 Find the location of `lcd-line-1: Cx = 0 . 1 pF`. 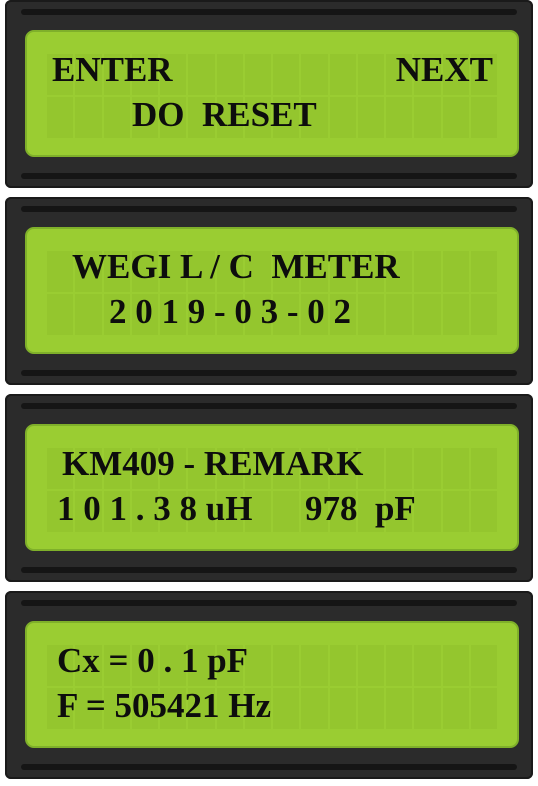

lcd-line-1: Cx = 0 . 1 pF is located at coordinates (153, 660).